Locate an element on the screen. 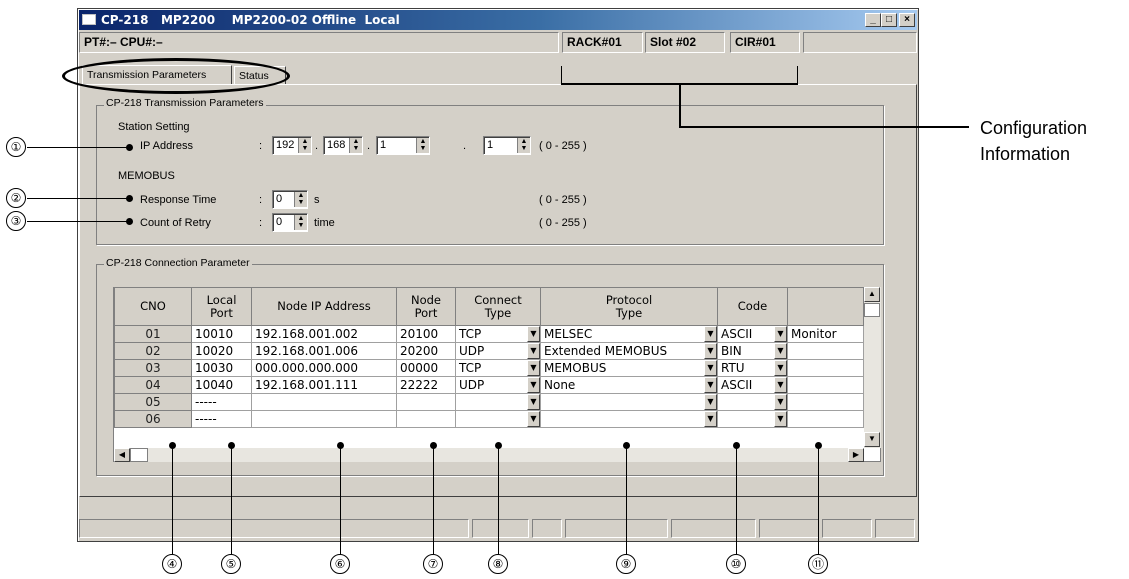 Image resolution: width=1129 pixels, height=579 pixels. node-ip-cell: 192.168.001.006 is located at coordinates (324, 351).